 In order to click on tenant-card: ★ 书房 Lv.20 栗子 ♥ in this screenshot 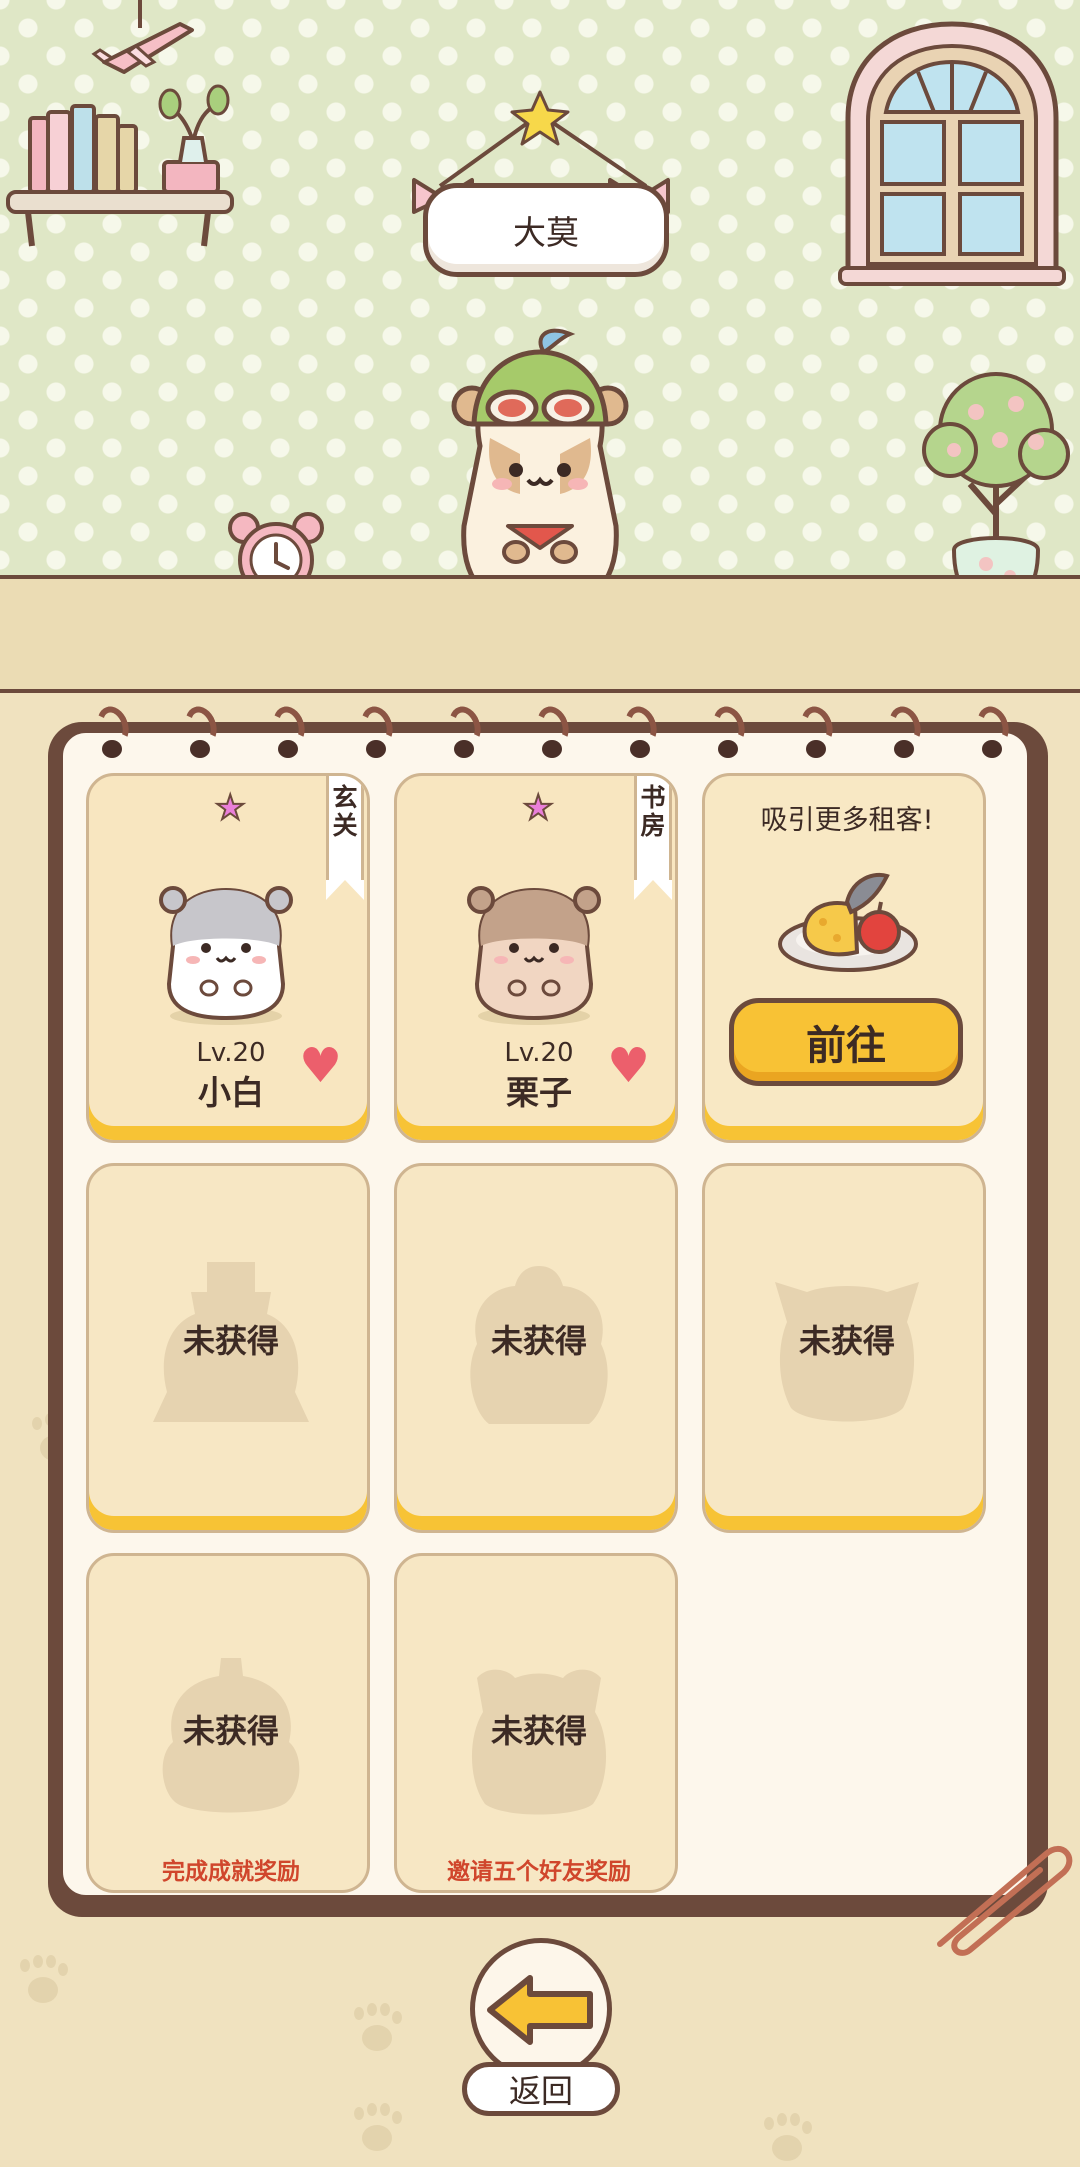, I will do `click(536, 958)`.